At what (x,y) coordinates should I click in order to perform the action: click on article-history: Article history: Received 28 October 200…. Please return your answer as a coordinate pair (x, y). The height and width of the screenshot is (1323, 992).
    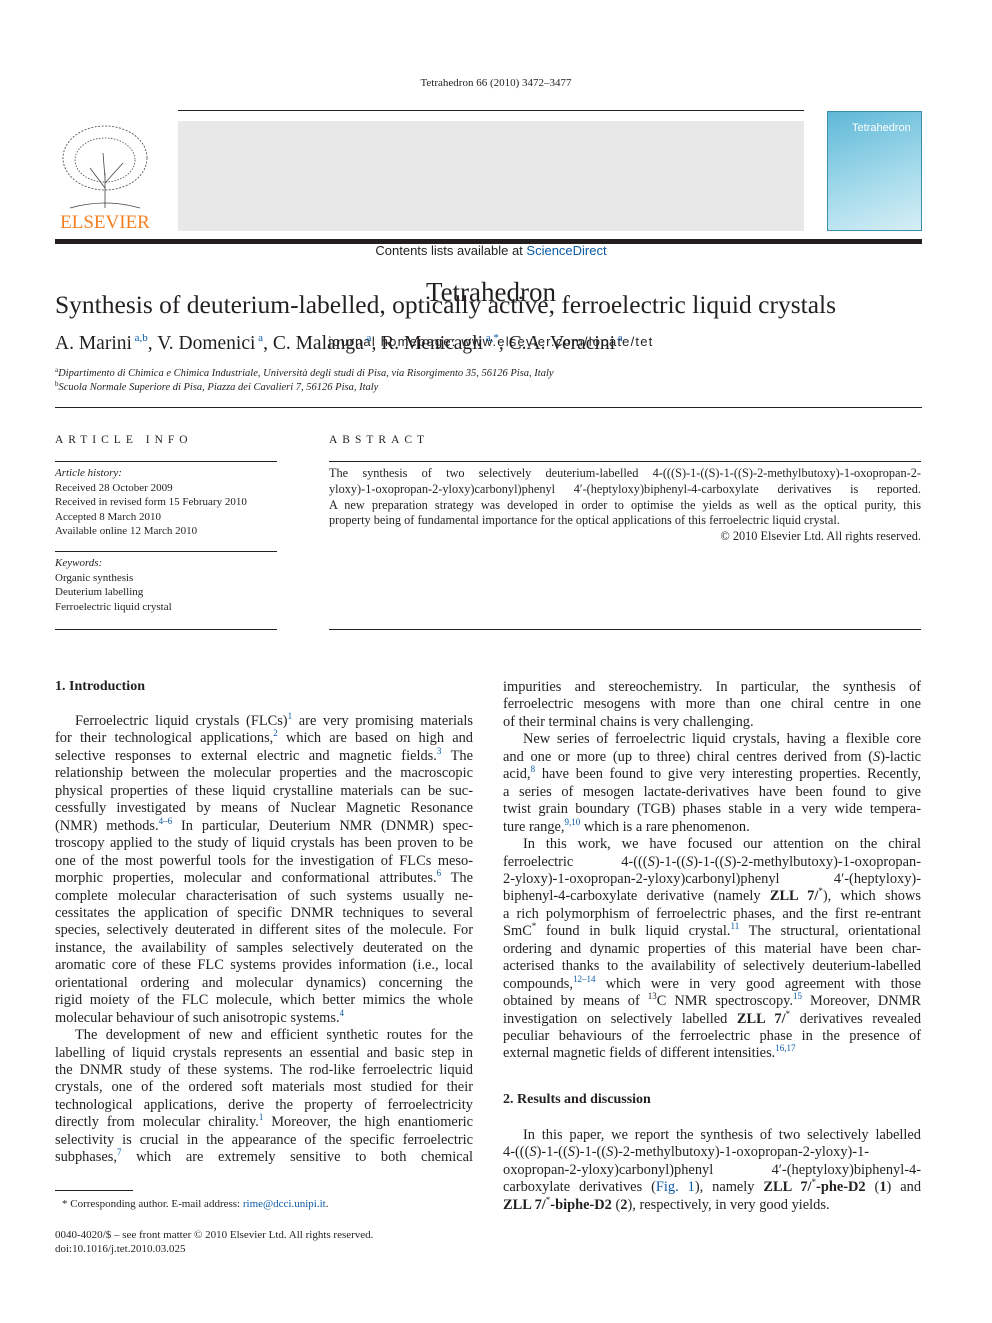
    Looking at the image, I should click on (151, 502).